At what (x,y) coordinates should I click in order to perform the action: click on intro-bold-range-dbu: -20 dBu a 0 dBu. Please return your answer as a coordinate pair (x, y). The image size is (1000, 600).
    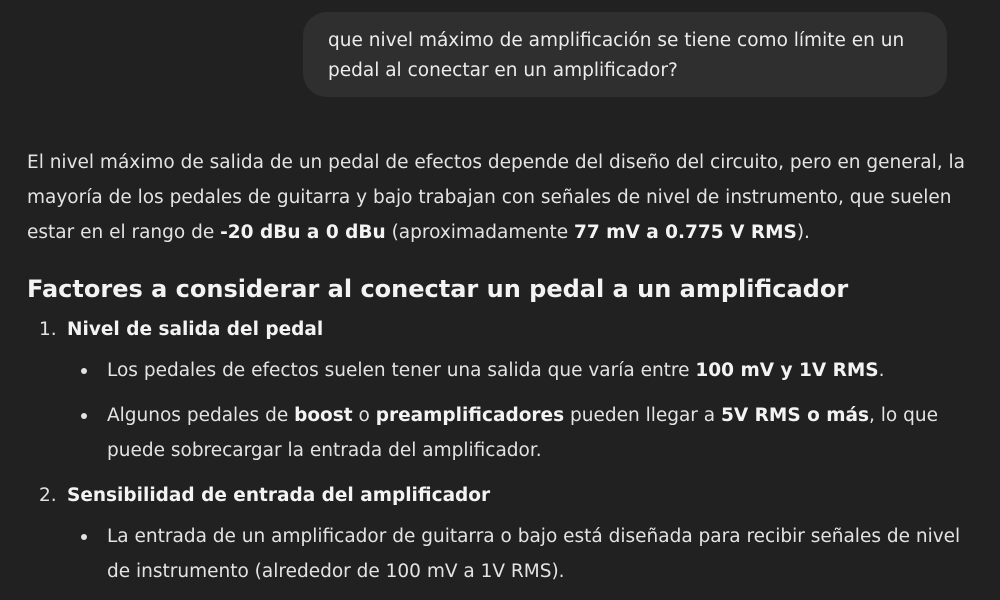
    Looking at the image, I should click on (303, 232).